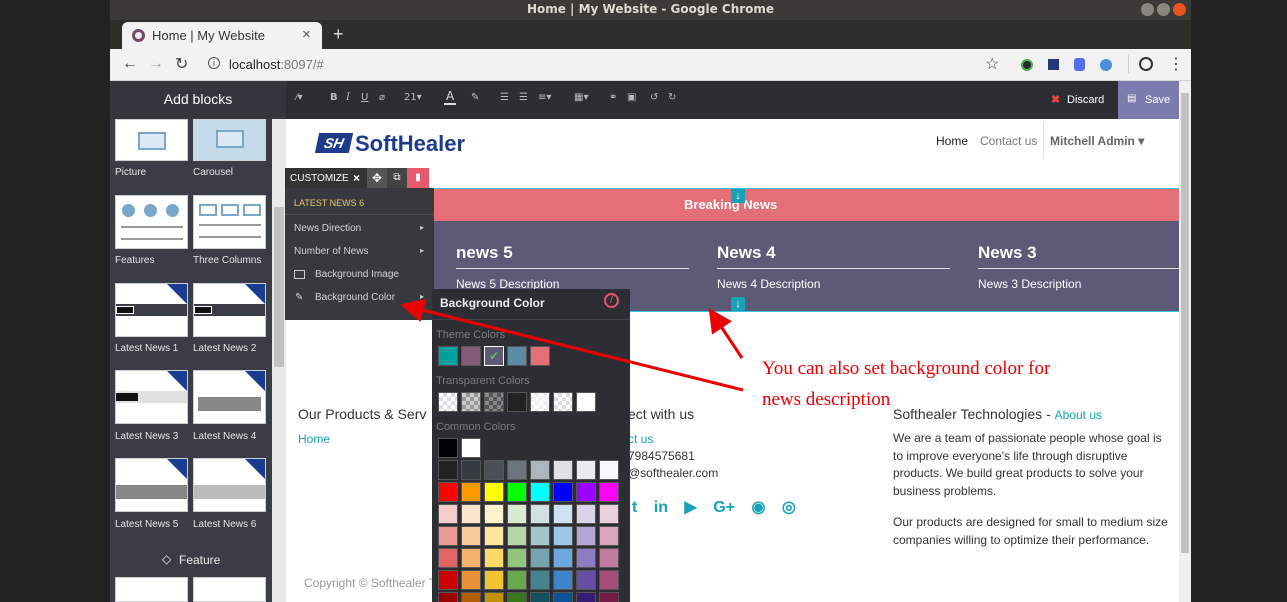  I want to click on arrow-to-menu, so click(572, 345).